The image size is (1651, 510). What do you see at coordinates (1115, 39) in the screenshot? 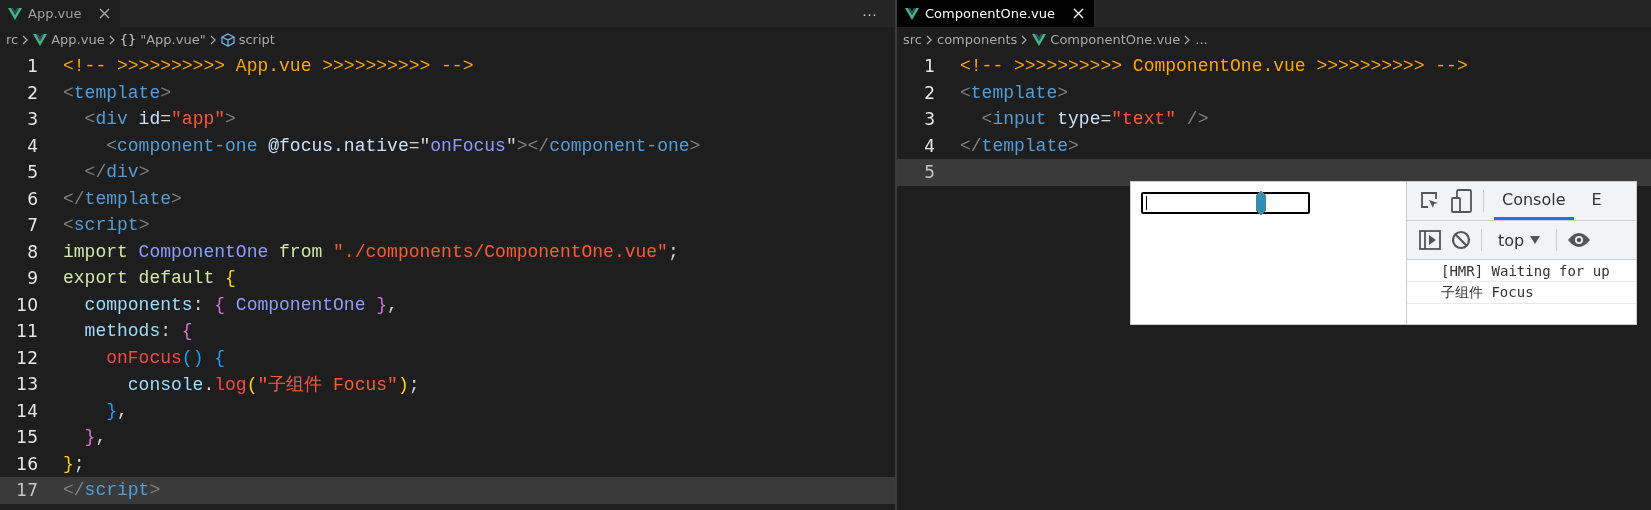
I see `breadcrumb-item: ComponentOne.vue` at bounding box center [1115, 39].